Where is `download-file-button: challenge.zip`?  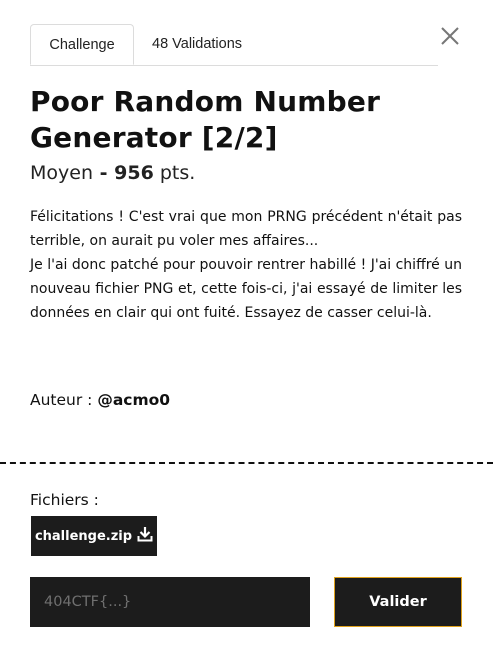 download-file-button: challenge.zip is located at coordinates (94, 536).